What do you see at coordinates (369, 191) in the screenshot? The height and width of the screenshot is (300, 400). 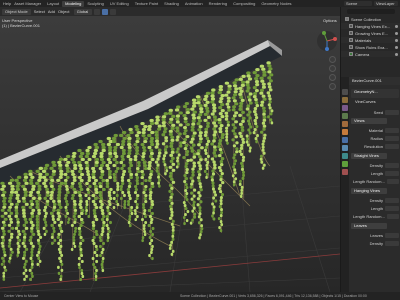 I see `hanging-vines-panel: Hanging Vines` at bounding box center [369, 191].